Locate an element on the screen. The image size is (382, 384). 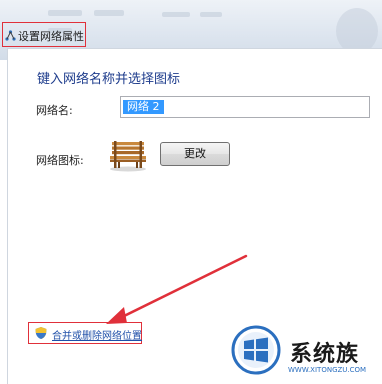
network-icon-label: 网络图标: is located at coordinates (60, 160).